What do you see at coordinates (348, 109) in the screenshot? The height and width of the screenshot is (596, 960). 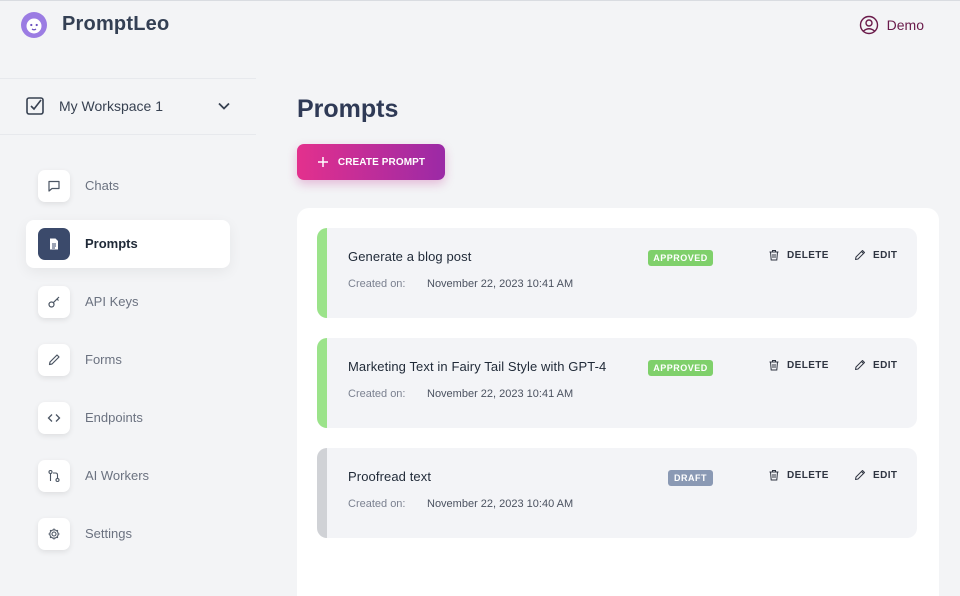 I see `page-title: Prompts` at bounding box center [348, 109].